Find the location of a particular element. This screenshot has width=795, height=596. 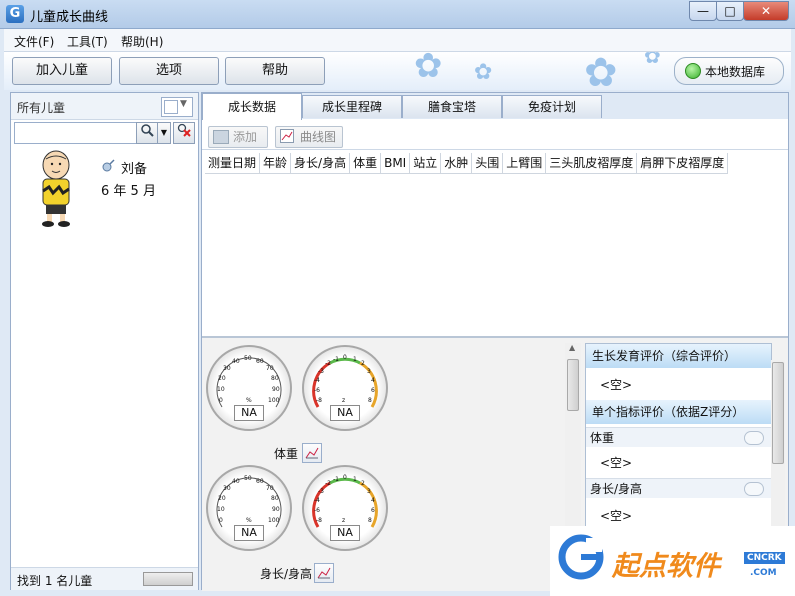

clear-search-button is located at coordinates (184, 133).